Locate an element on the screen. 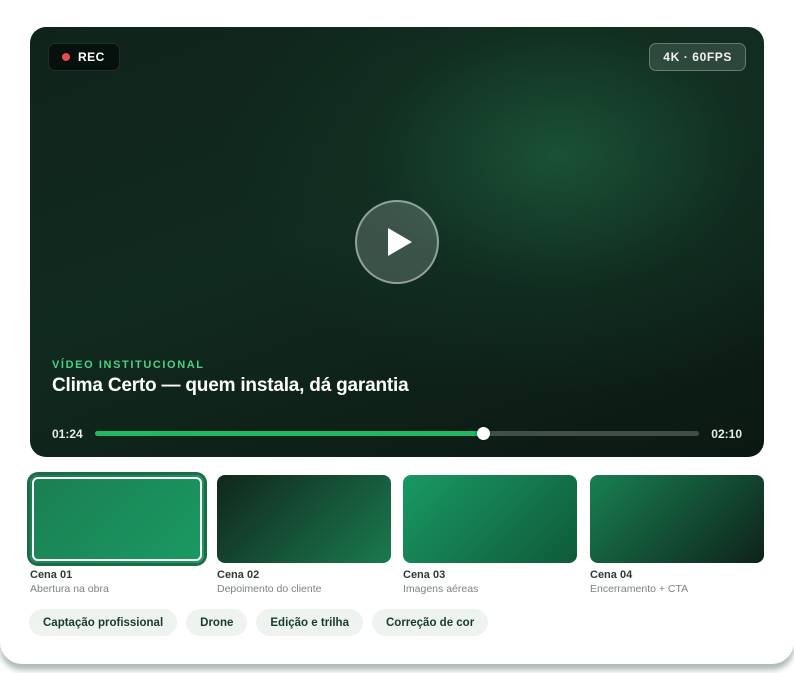 The image size is (794, 673). rec-badge: REC is located at coordinates (84, 57).